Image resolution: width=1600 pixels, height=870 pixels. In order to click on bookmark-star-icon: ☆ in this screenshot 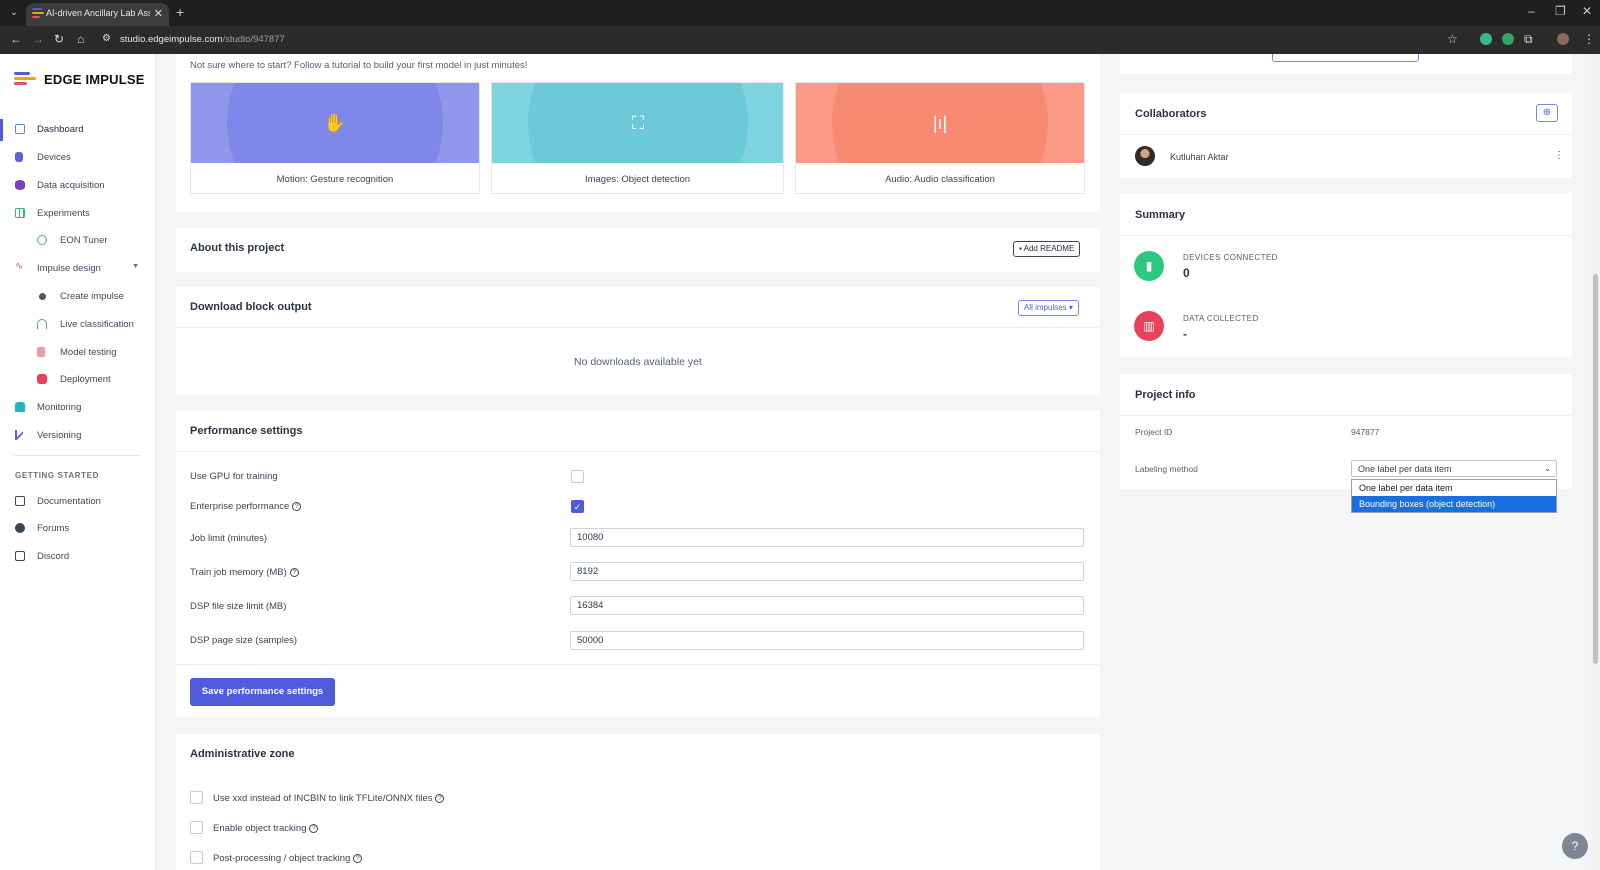, I will do `click(1452, 39)`.